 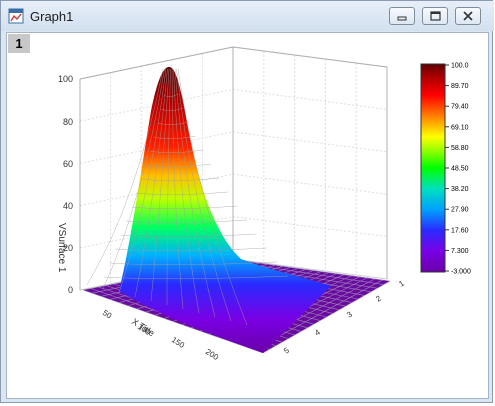 I want to click on x-tick-200: 200, so click(x=212, y=354).